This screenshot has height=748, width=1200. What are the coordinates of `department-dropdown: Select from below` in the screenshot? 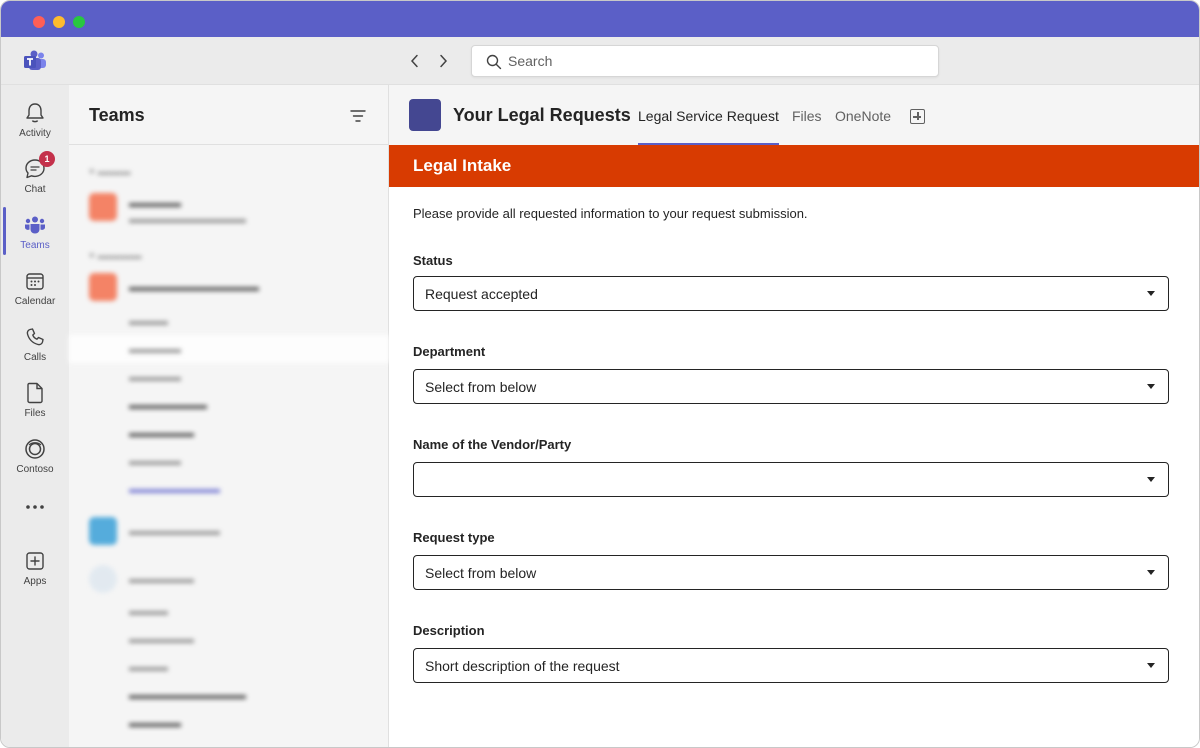 It's located at (791, 386).